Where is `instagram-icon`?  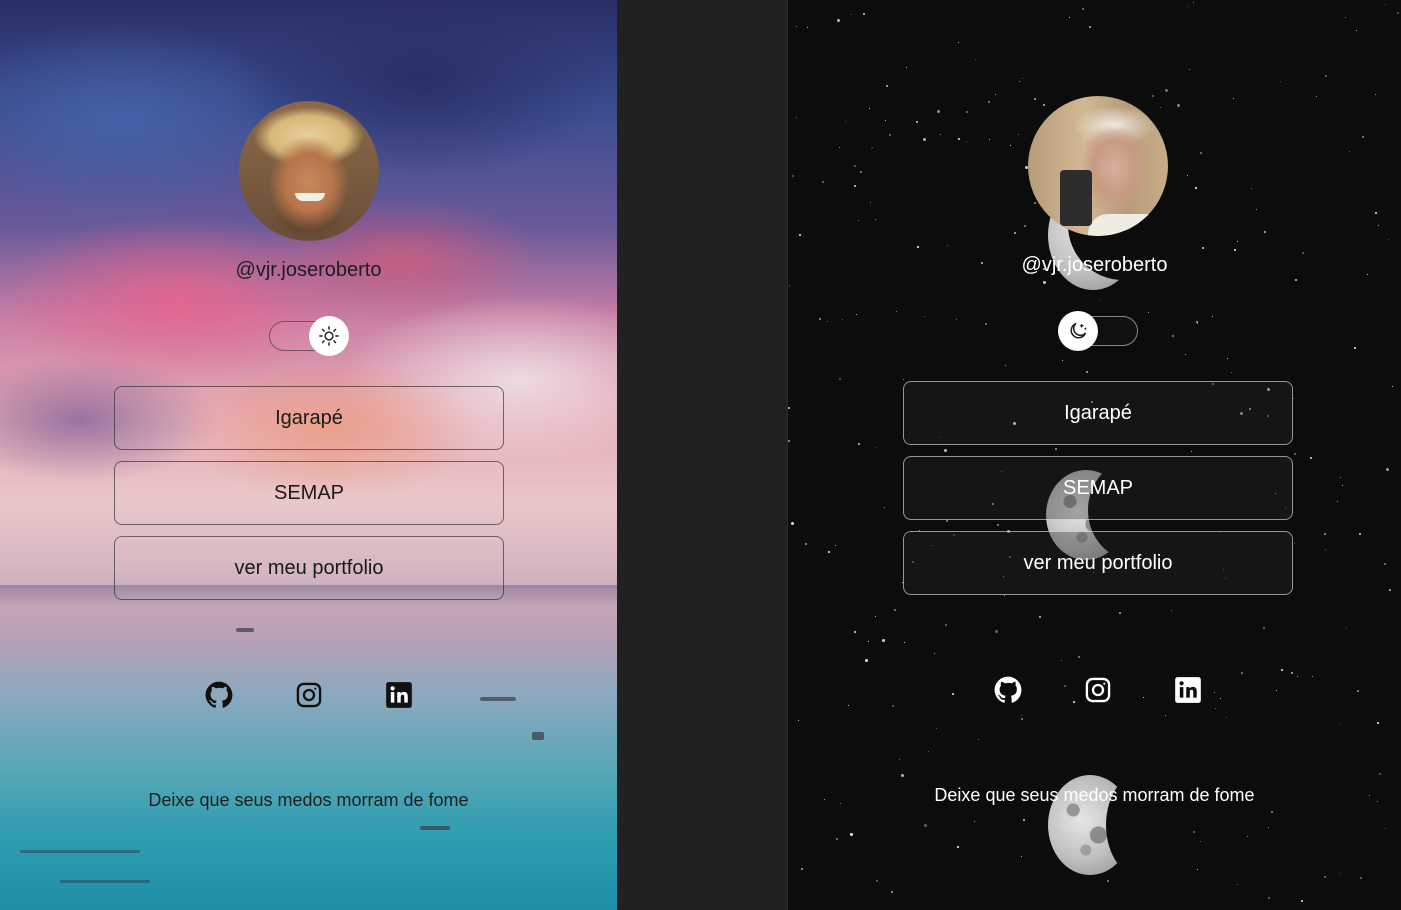
instagram-icon is located at coordinates (1098, 690).